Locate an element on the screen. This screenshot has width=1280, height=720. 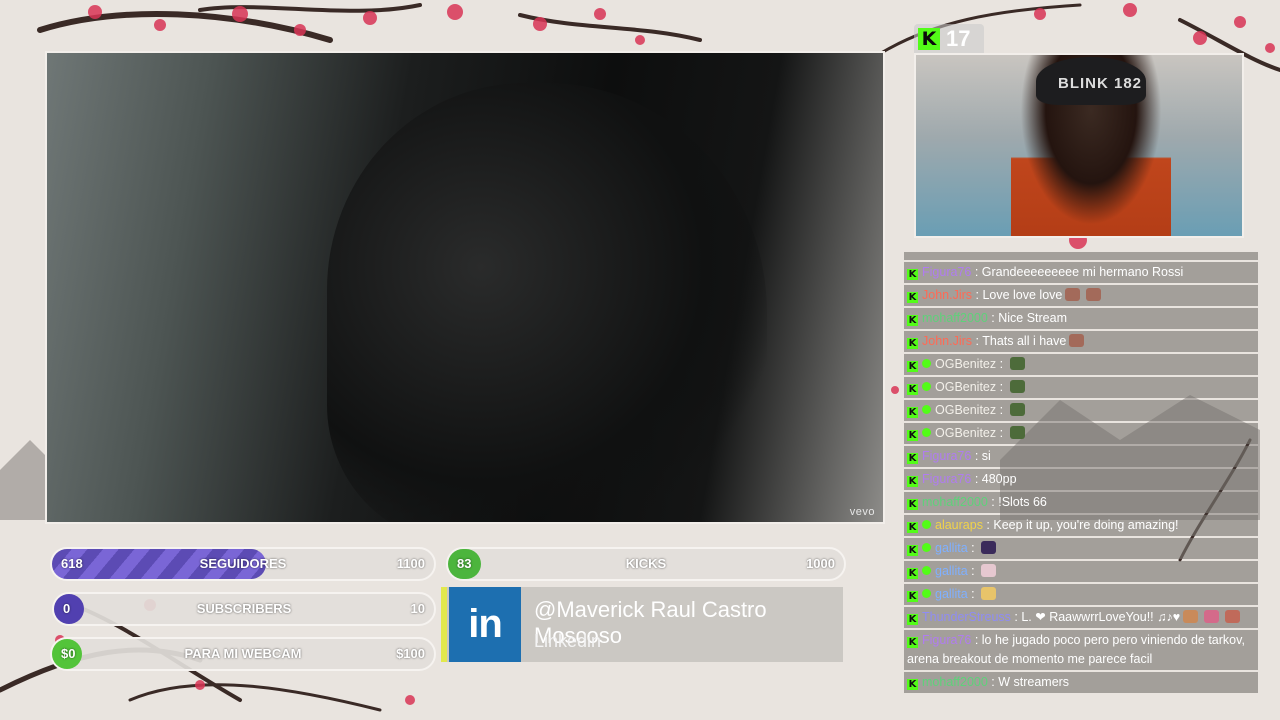
linkedin-card-accent is located at coordinates (444, 624).